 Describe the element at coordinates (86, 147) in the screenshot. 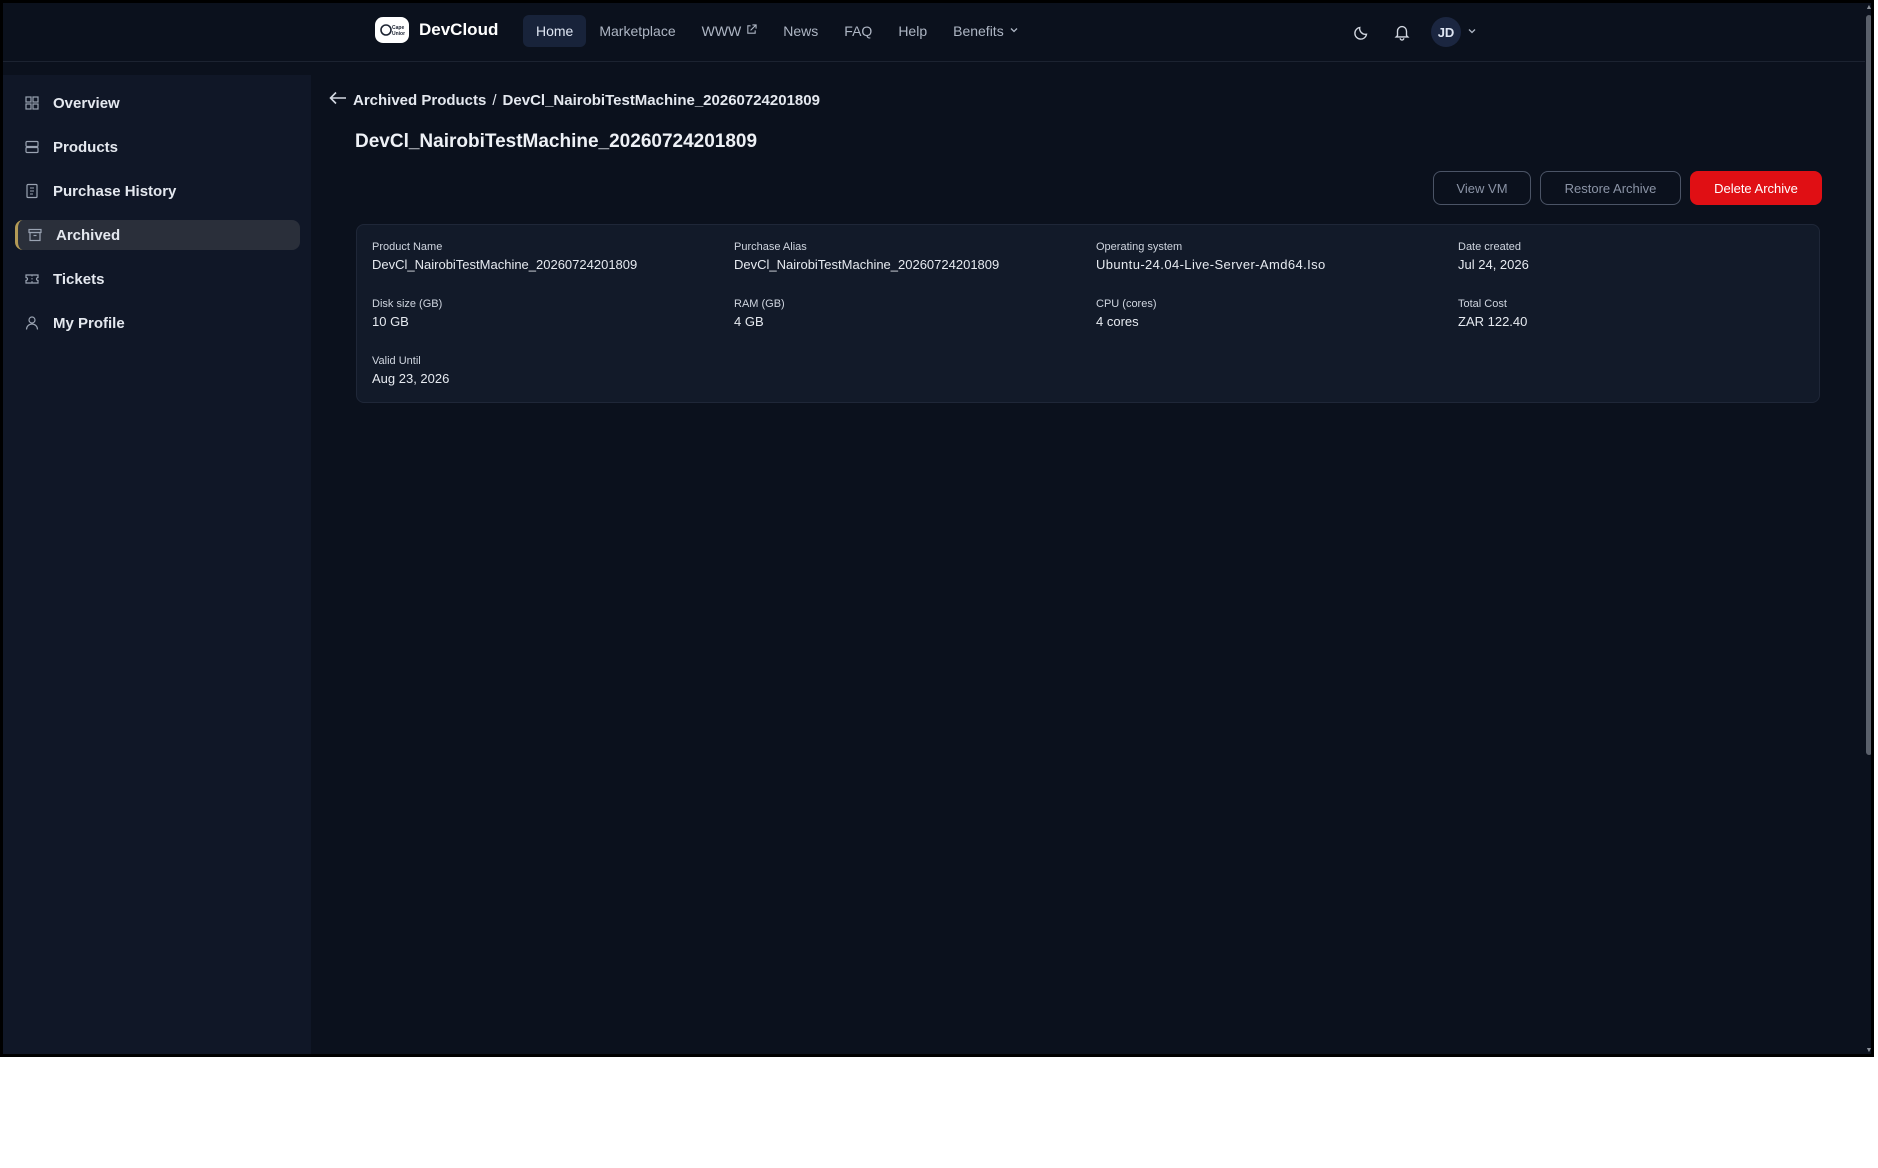

I see `sidebar-item-label: Products` at that location.